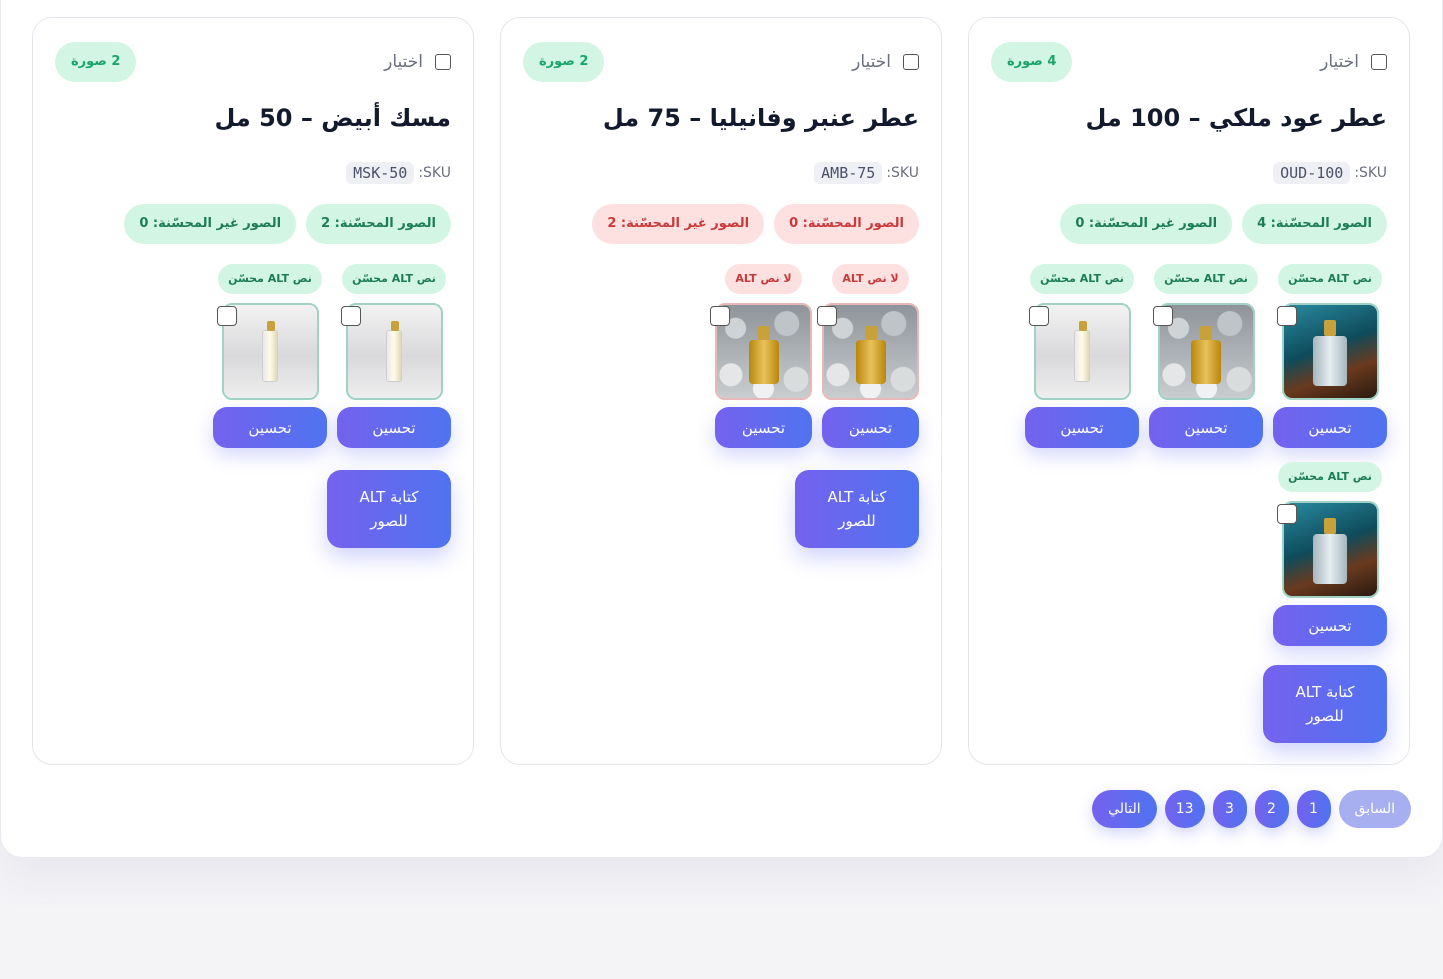 The height and width of the screenshot is (979, 1443). I want to click on page-button-3: 3, so click(1229, 809).